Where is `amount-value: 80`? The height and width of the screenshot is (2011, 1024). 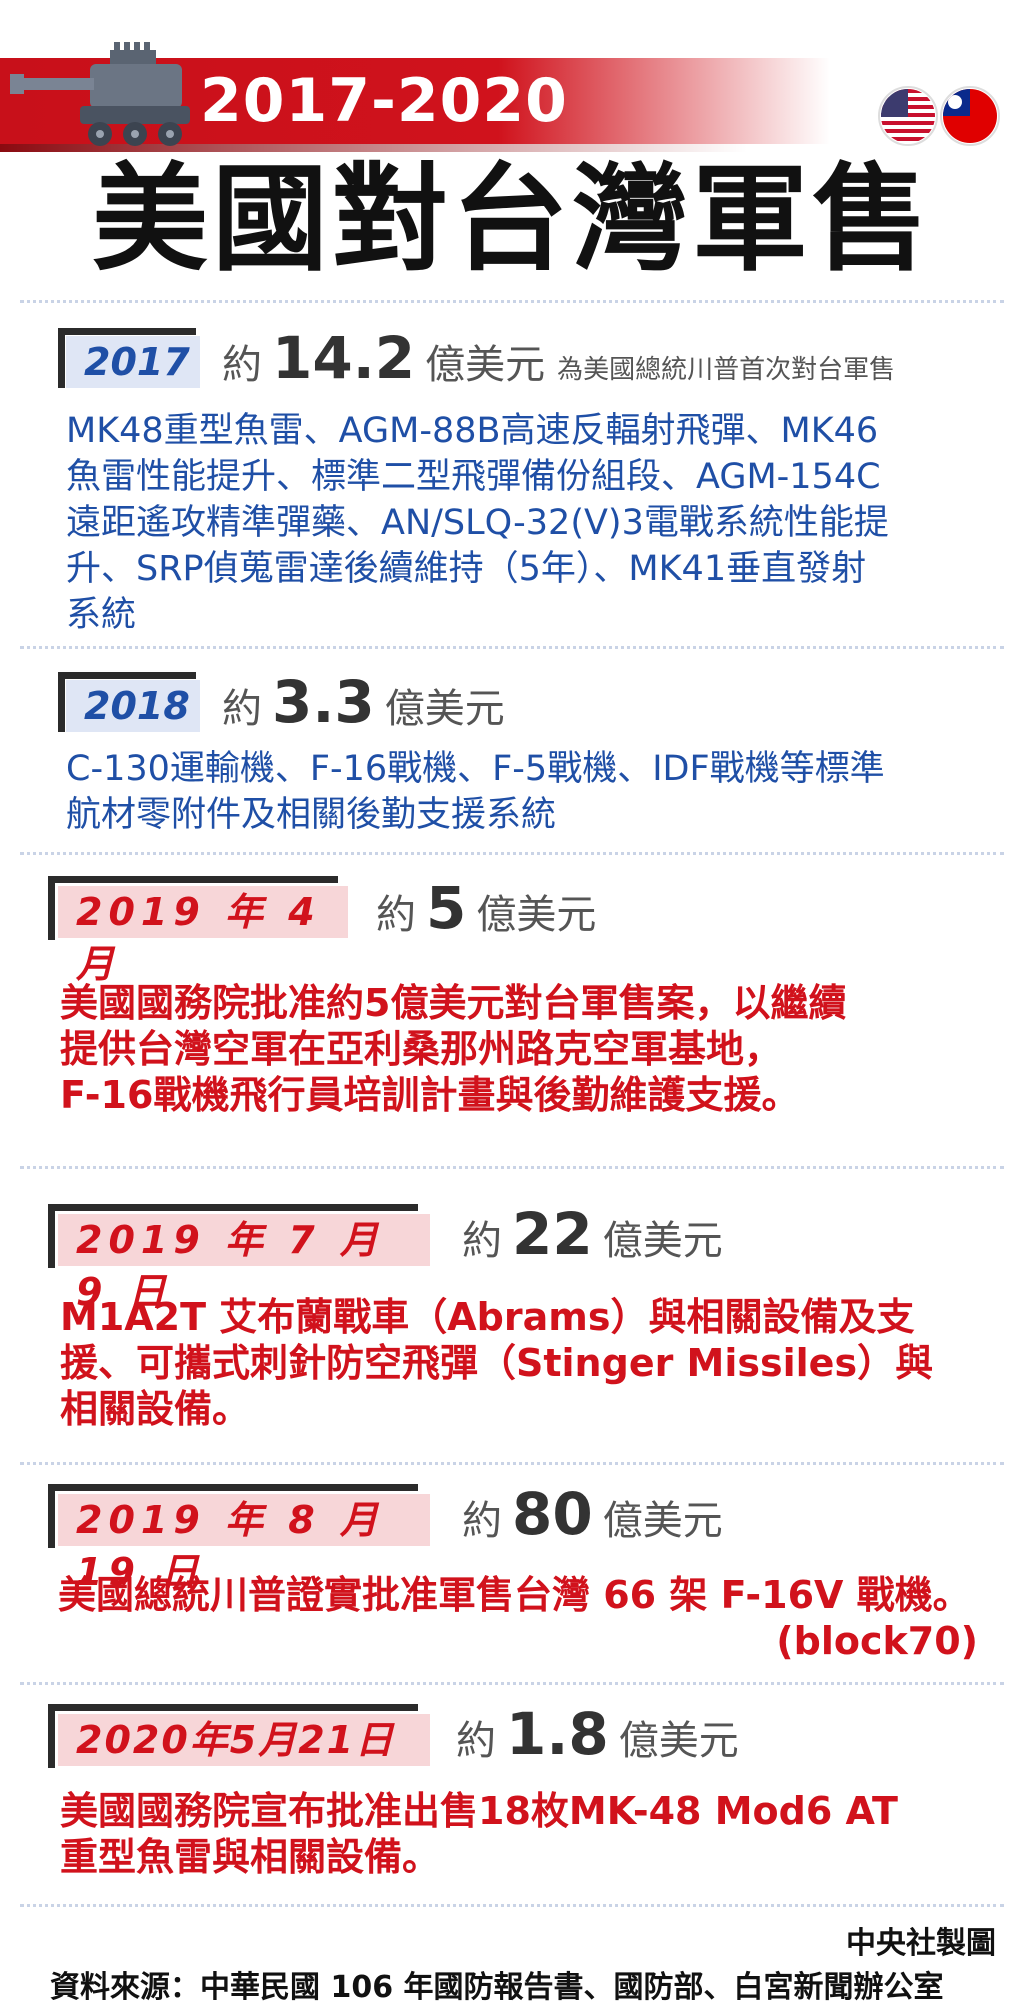 amount-value: 80 is located at coordinates (552, 1514).